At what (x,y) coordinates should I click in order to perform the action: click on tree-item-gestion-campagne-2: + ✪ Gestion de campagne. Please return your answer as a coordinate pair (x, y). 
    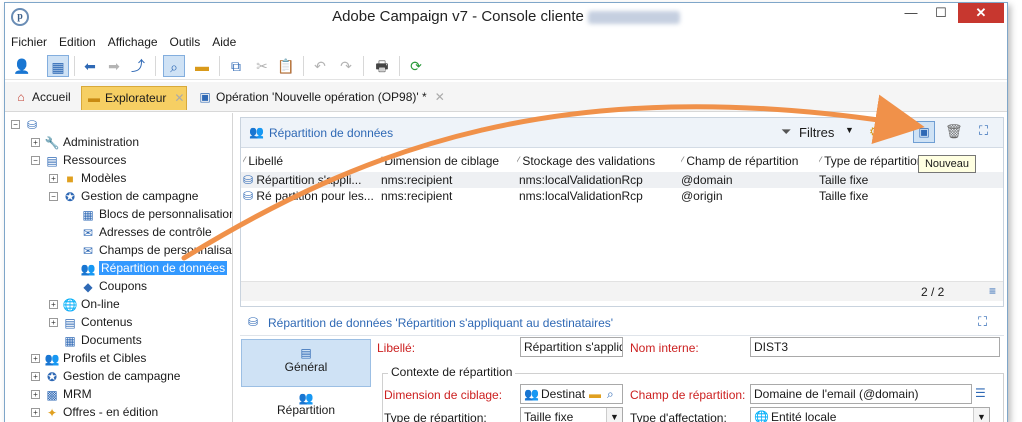
    Looking at the image, I should click on (105, 376).